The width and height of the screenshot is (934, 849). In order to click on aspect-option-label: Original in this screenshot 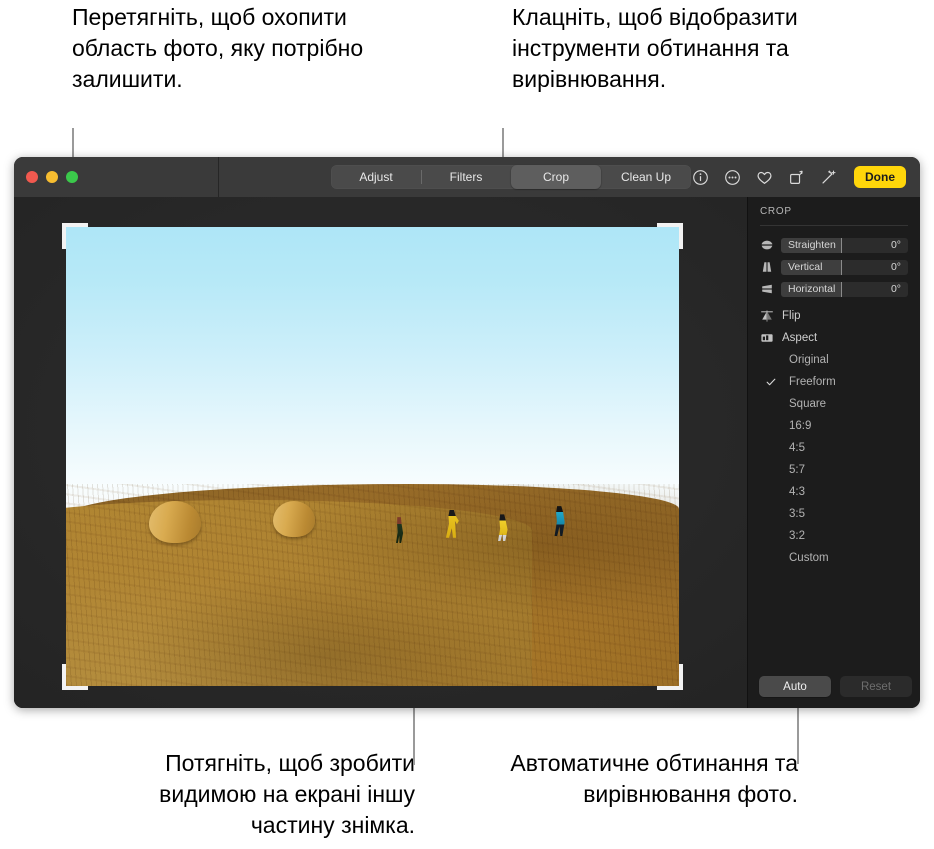, I will do `click(809, 359)`.